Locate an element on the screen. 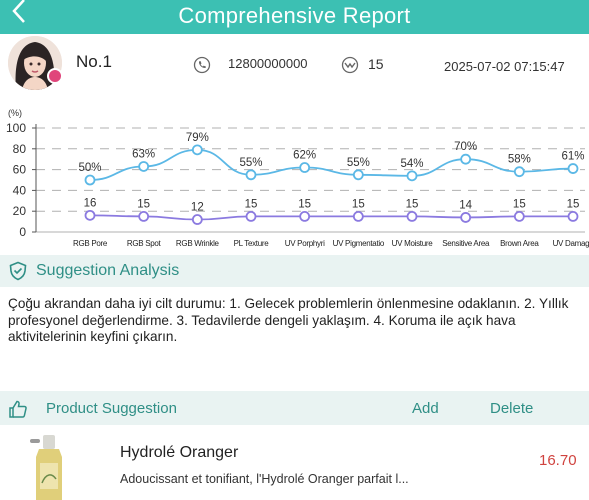  x-tick-label: RGB Spot is located at coordinates (144, 243).